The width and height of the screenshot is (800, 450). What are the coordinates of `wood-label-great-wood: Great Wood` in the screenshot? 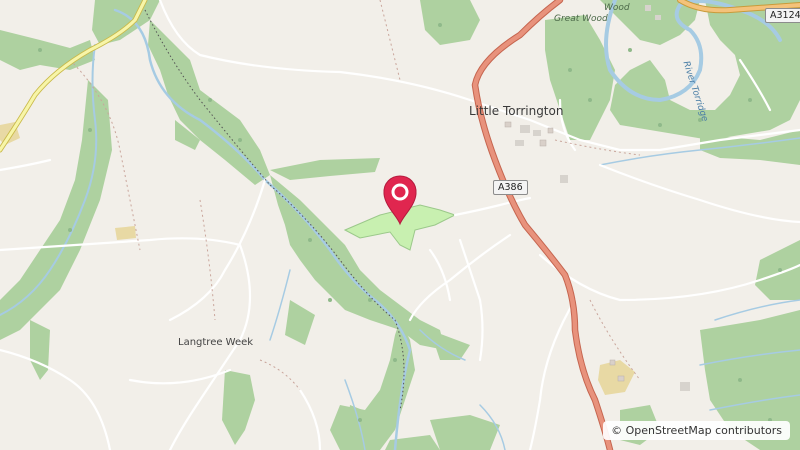 It's located at (581, 19).